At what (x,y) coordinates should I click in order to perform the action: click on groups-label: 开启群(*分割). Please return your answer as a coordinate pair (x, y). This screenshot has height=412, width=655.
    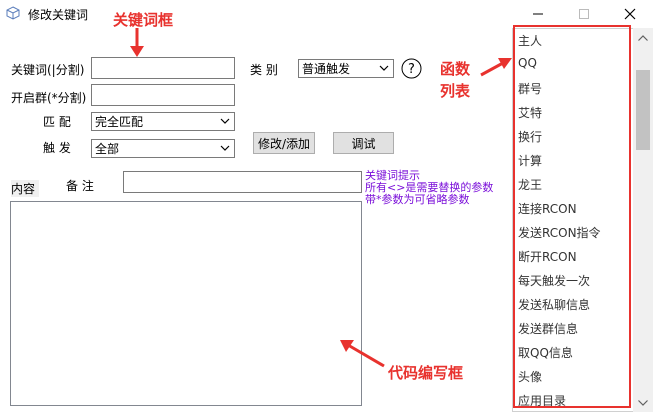
    Looking at the image, I should click on (49, 98).